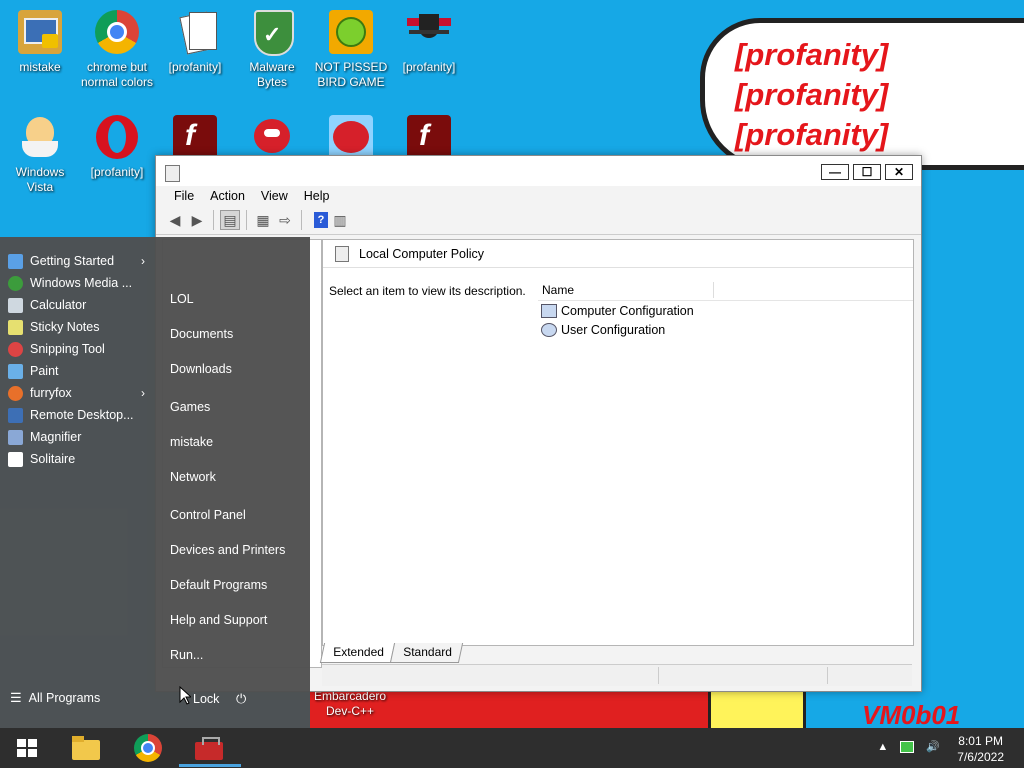 The width and height of the screenshot is (1024, 768). I want to click on export-list-icon: ⇨, so click(285, 220).